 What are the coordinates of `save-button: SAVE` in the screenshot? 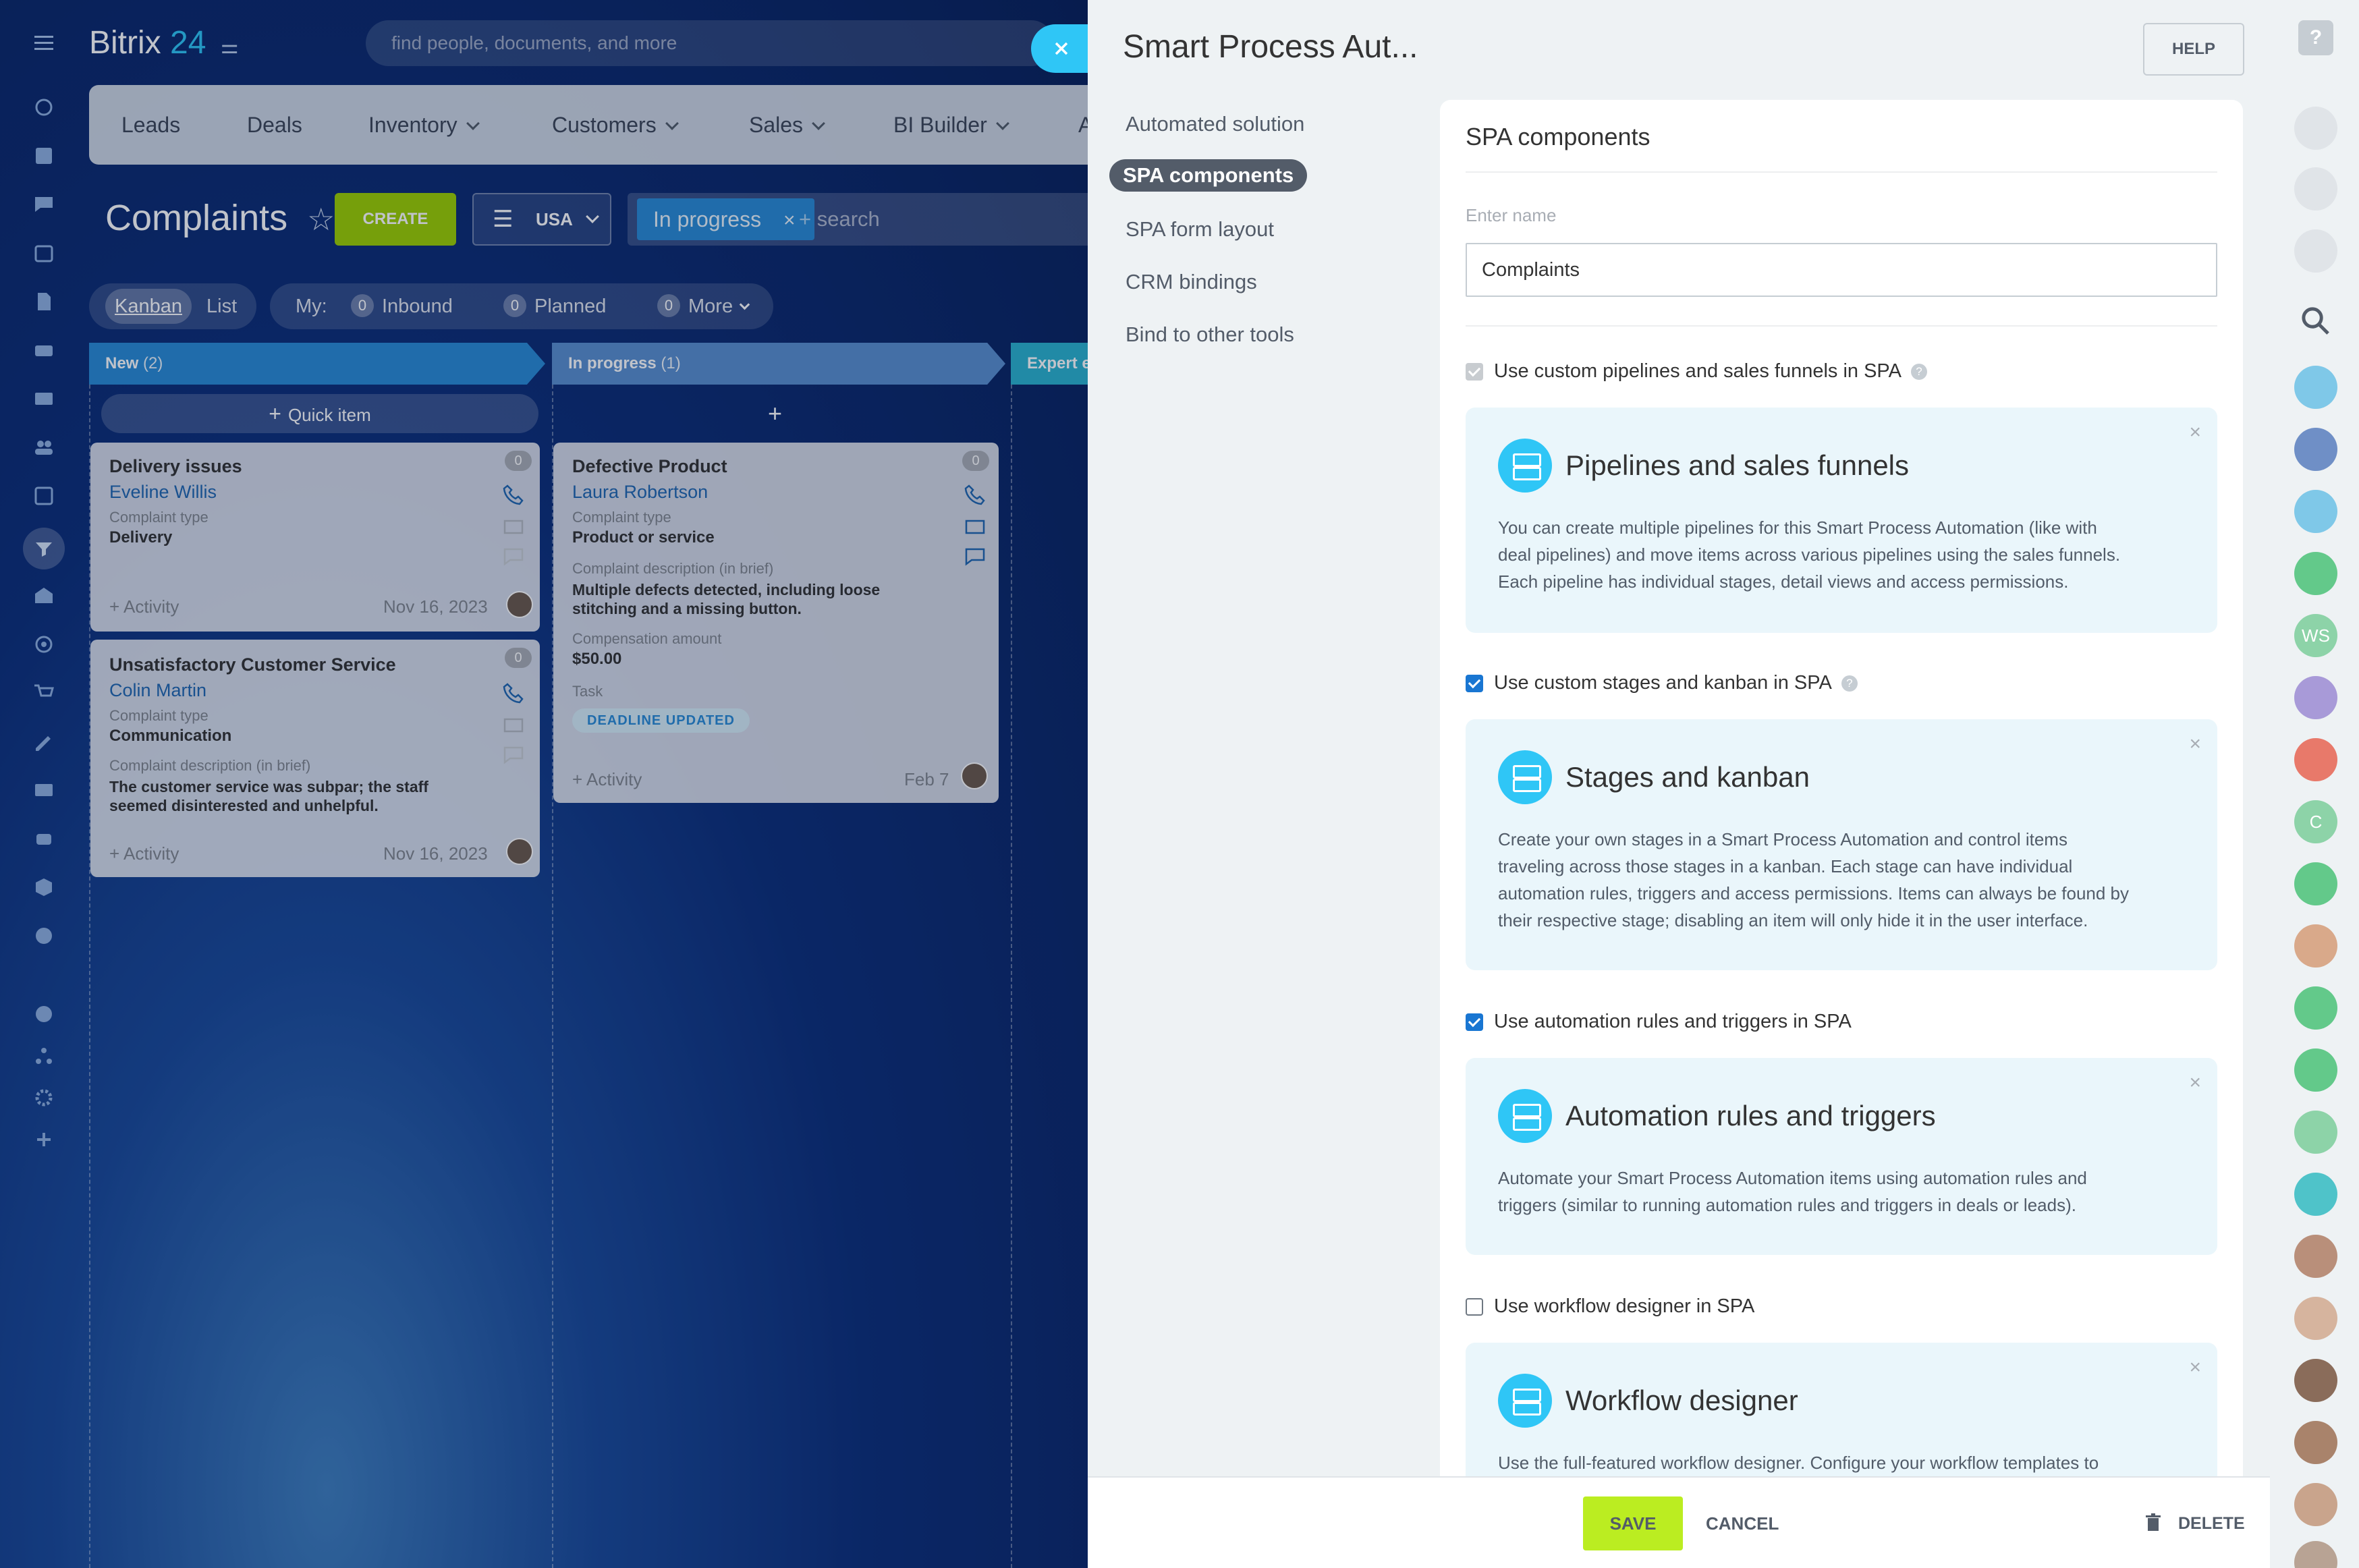 It's located at (1633, 1523).